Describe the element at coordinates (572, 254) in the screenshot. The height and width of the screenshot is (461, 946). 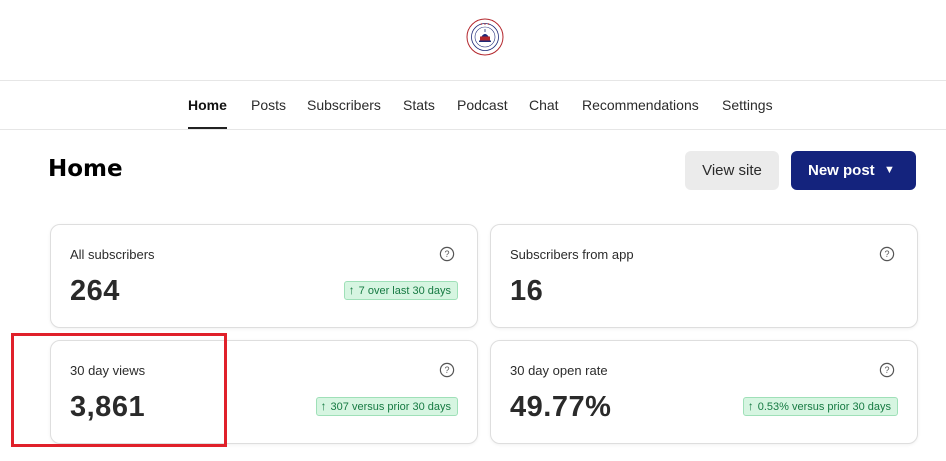
I see `stat-label: Subscribers from app` at that location.